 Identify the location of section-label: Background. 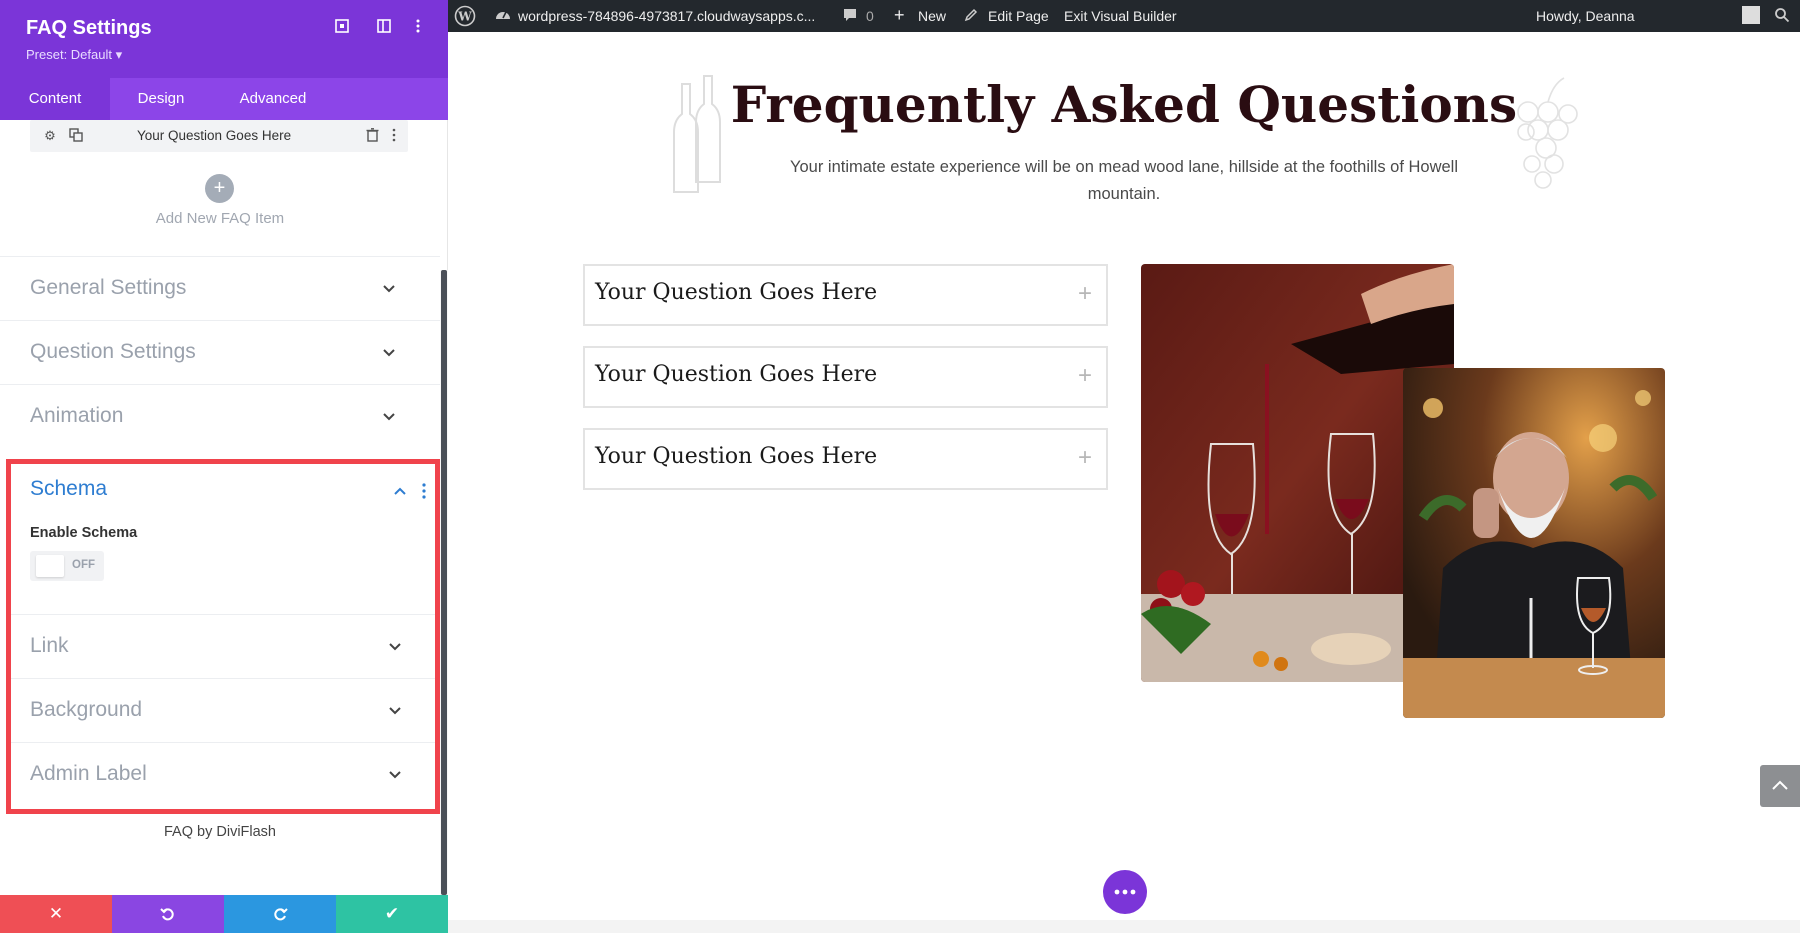
(86, 709).